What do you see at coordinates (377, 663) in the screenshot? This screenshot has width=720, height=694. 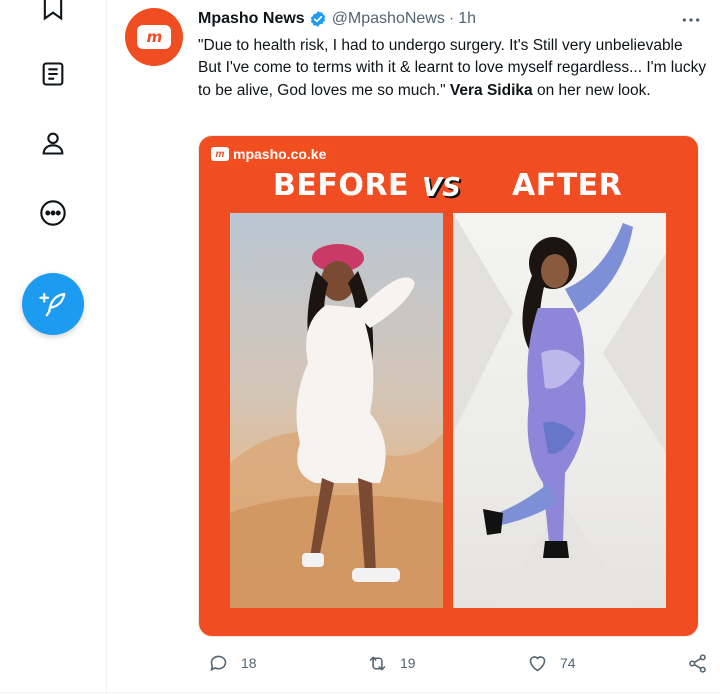 I see `retweet-icon` at bounding box center [377, 663].